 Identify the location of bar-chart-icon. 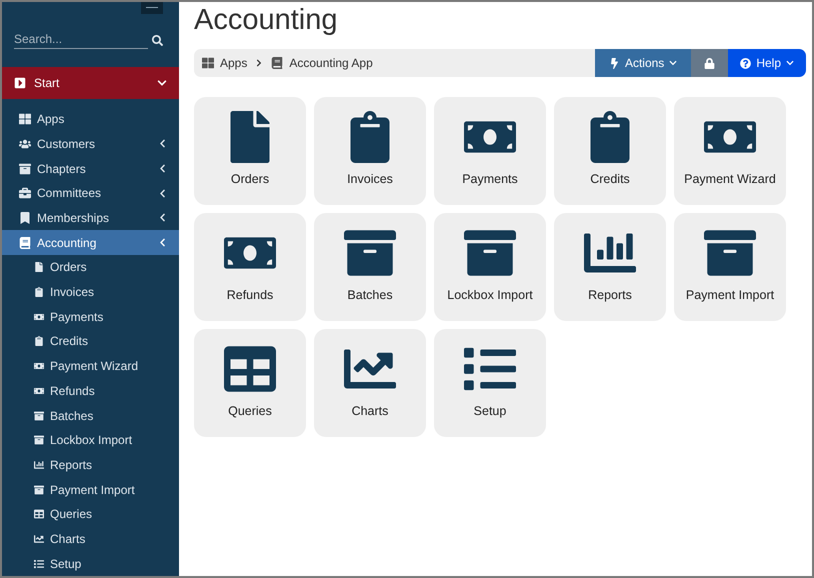
(39, 465).